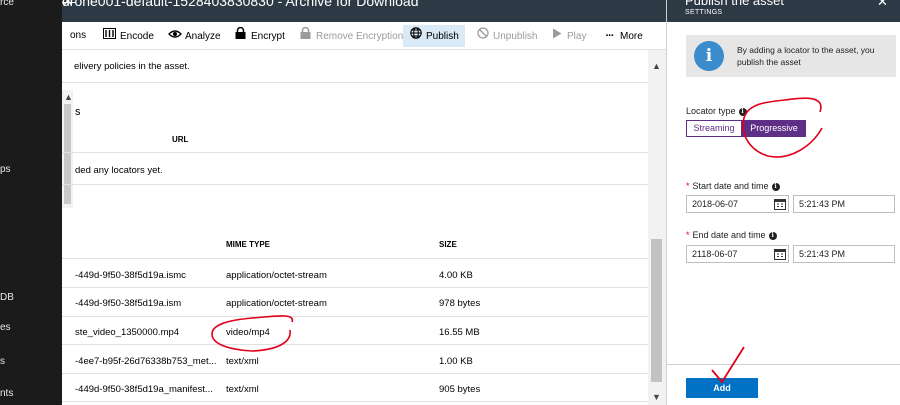  I want to click on toolbar-label: More, so click(631, 36).